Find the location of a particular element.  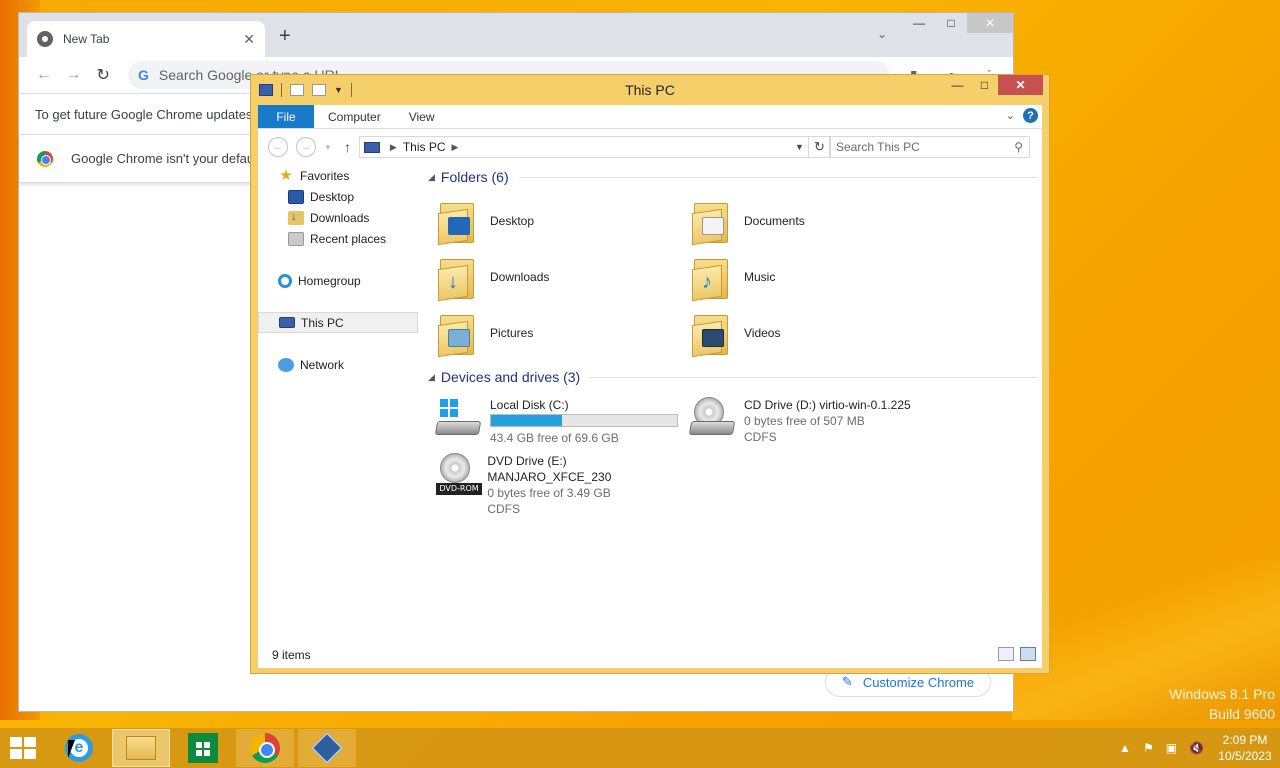

clock-date: 10/5/2023 is located at coordinates (1245, 756).